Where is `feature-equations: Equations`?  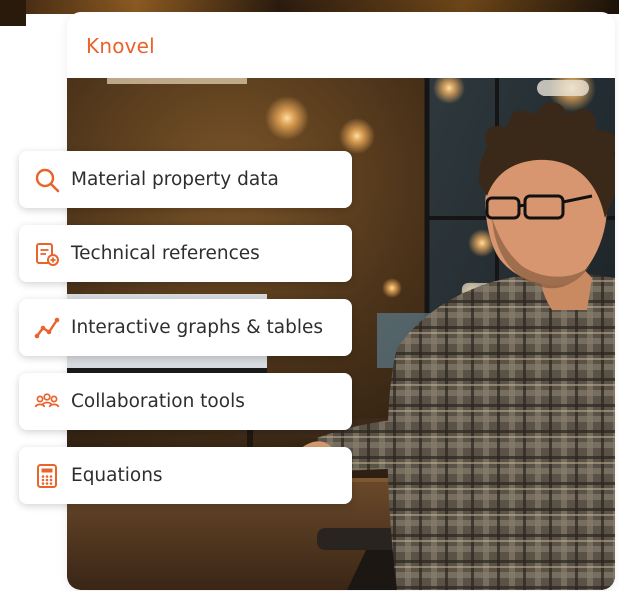
feature-equations: Equations is located at coordinates (185, 475).